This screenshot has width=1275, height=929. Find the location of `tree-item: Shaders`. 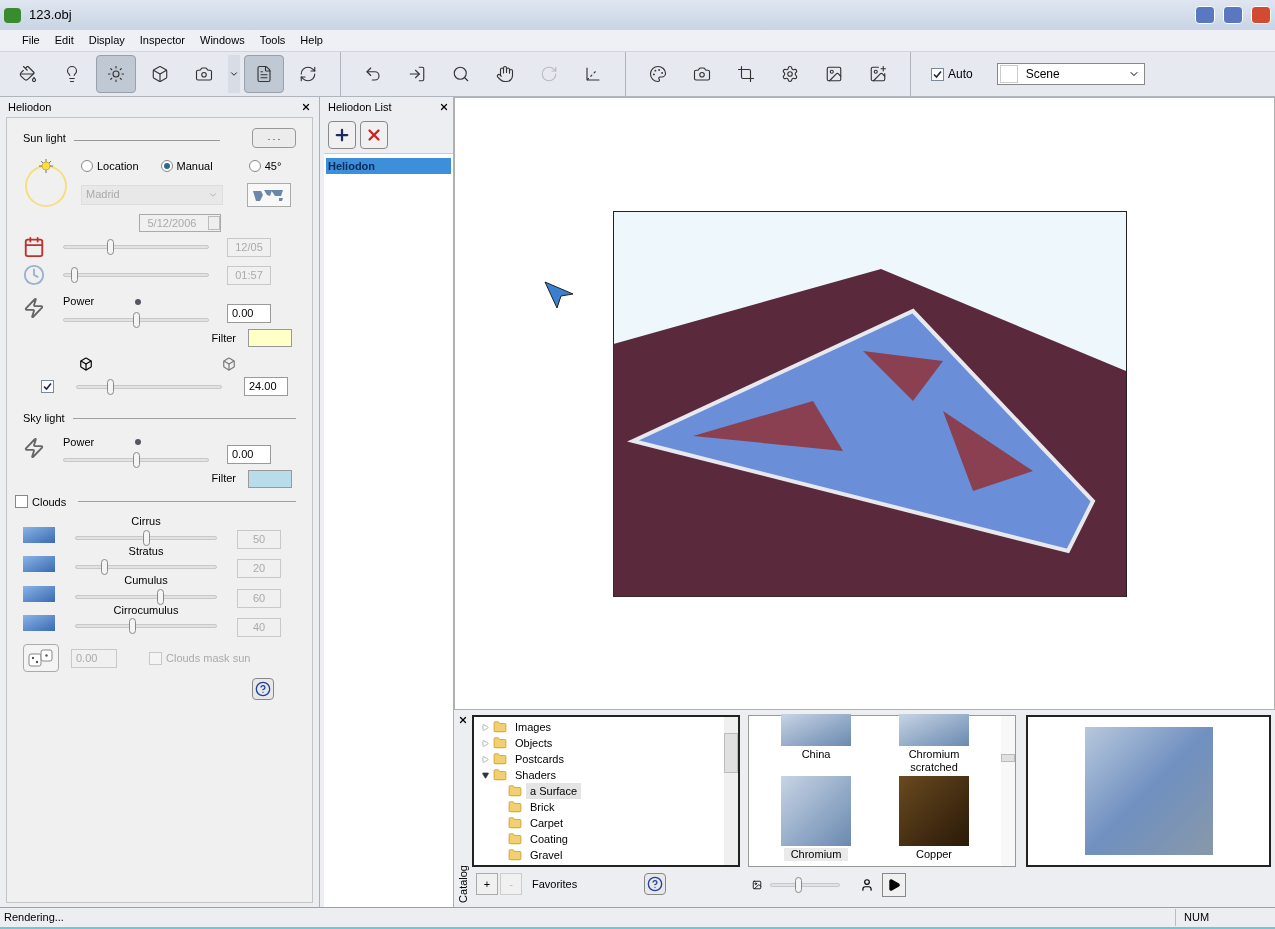

tree-item: Shaders is located at coordinates (535, 775).